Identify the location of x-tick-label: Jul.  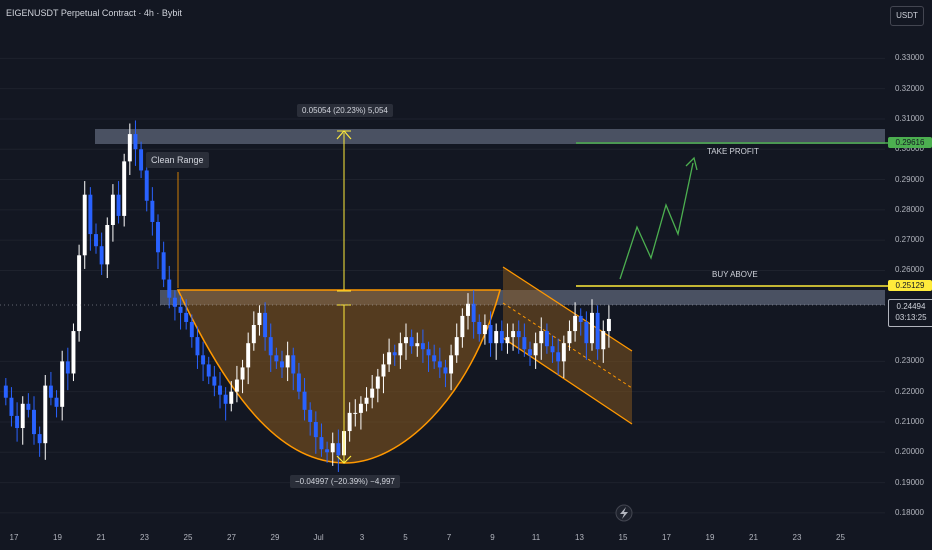
(318, 537).